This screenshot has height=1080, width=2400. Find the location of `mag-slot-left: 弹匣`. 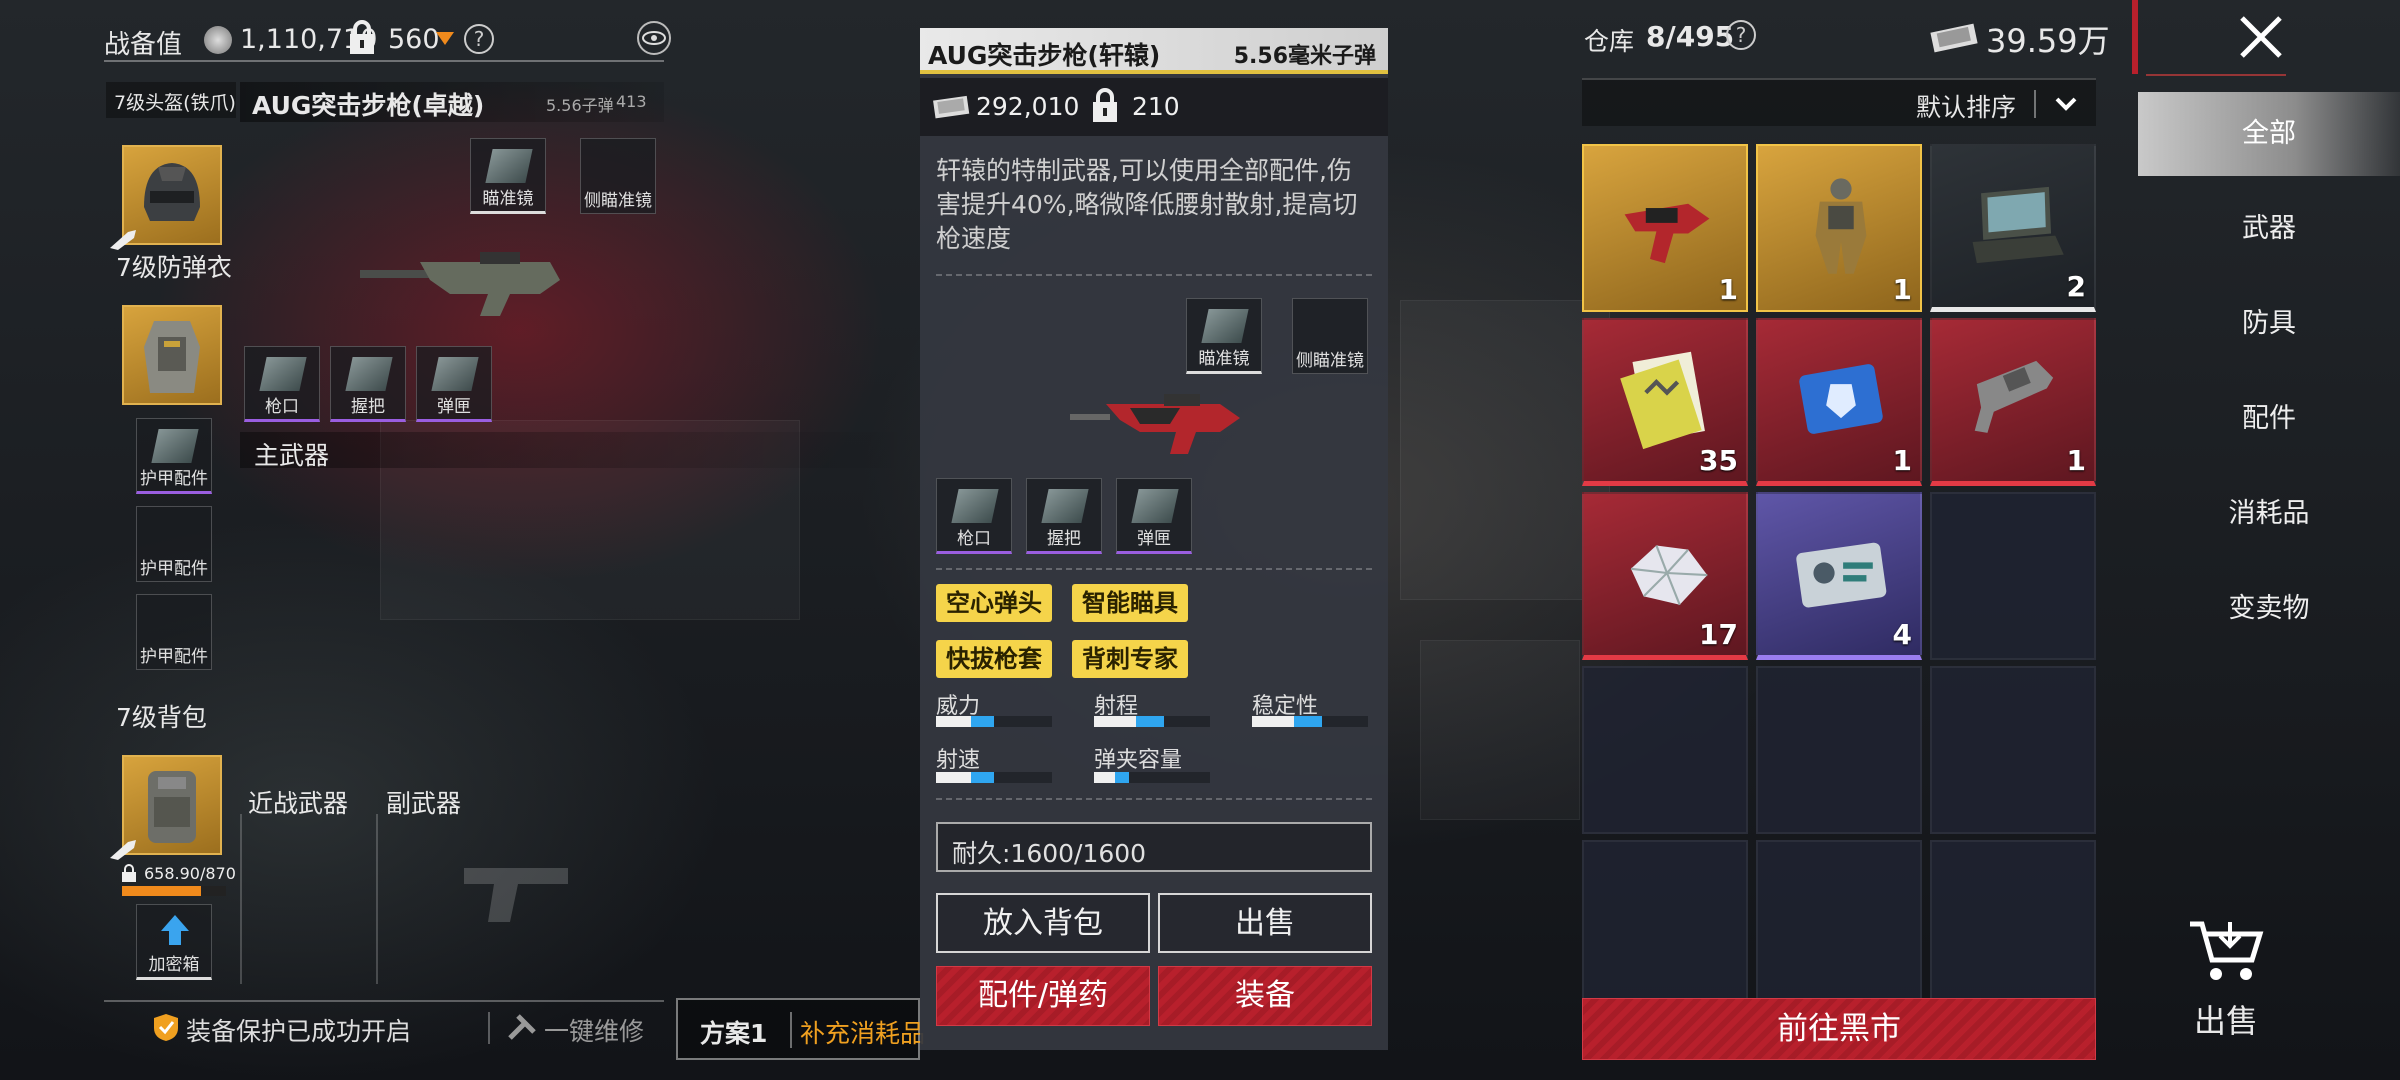

mag-slot-left: 弹匣 is located at coordinates (454, 384).